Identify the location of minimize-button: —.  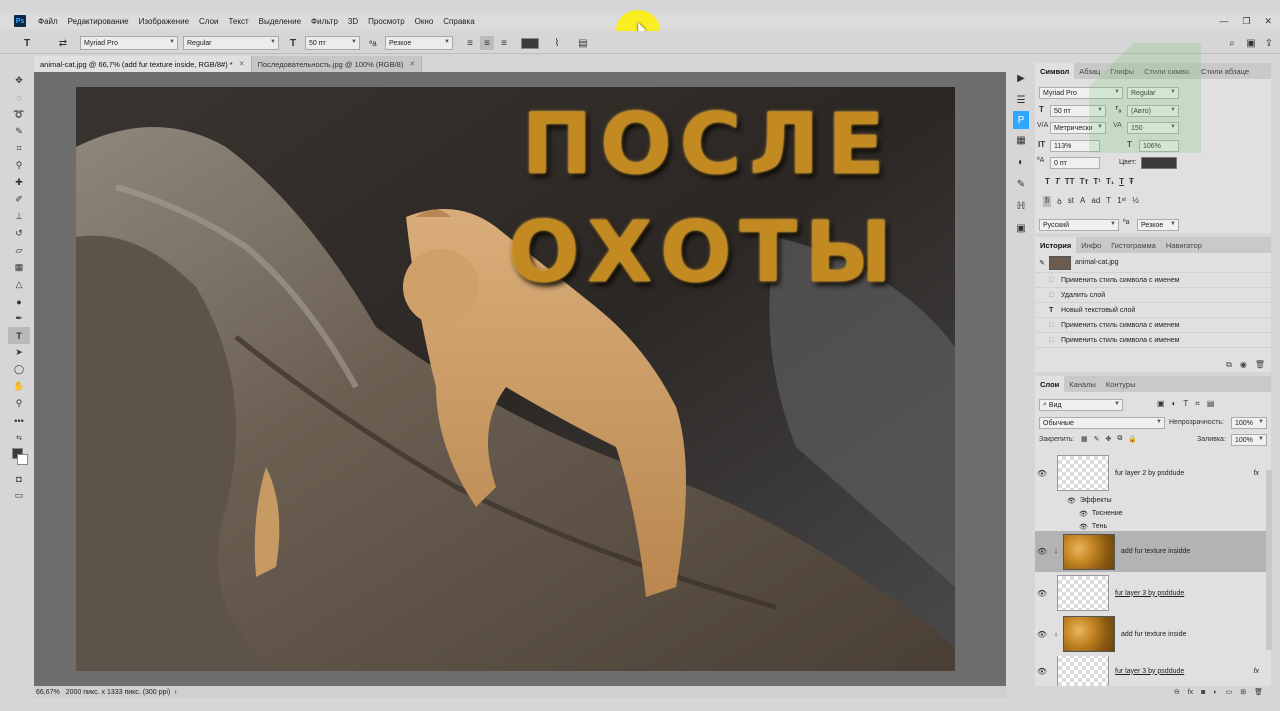
(1223, 21).